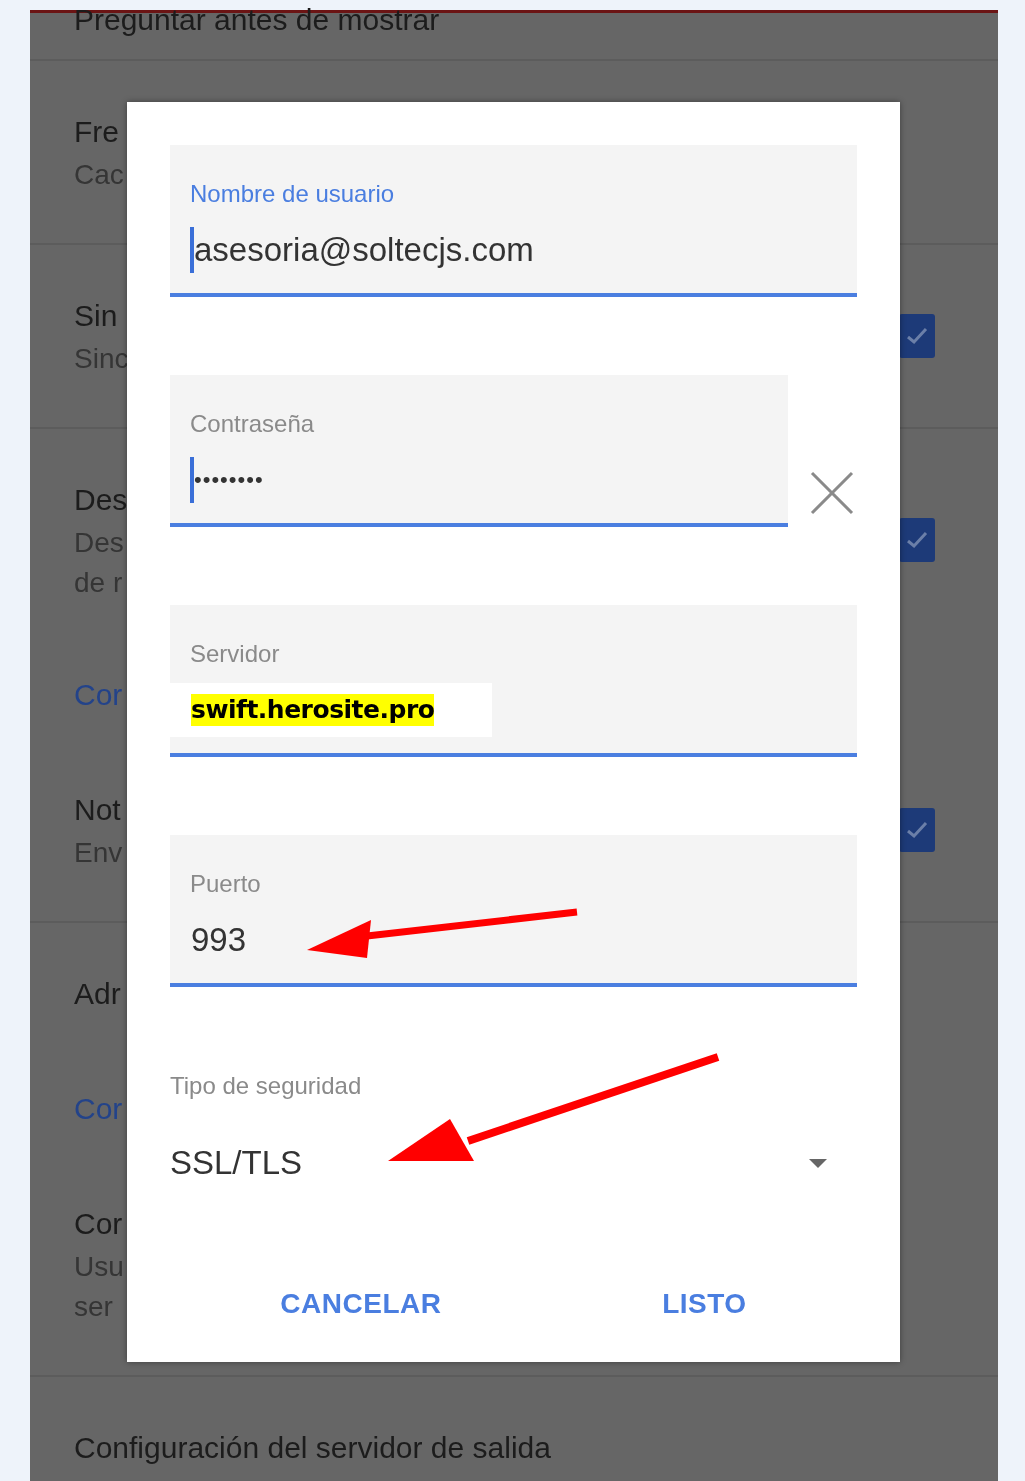 Image resolution: width=1025 pixels, height=1481 pixels. I want to click on done-button: LISTO, so click(704, 1304).